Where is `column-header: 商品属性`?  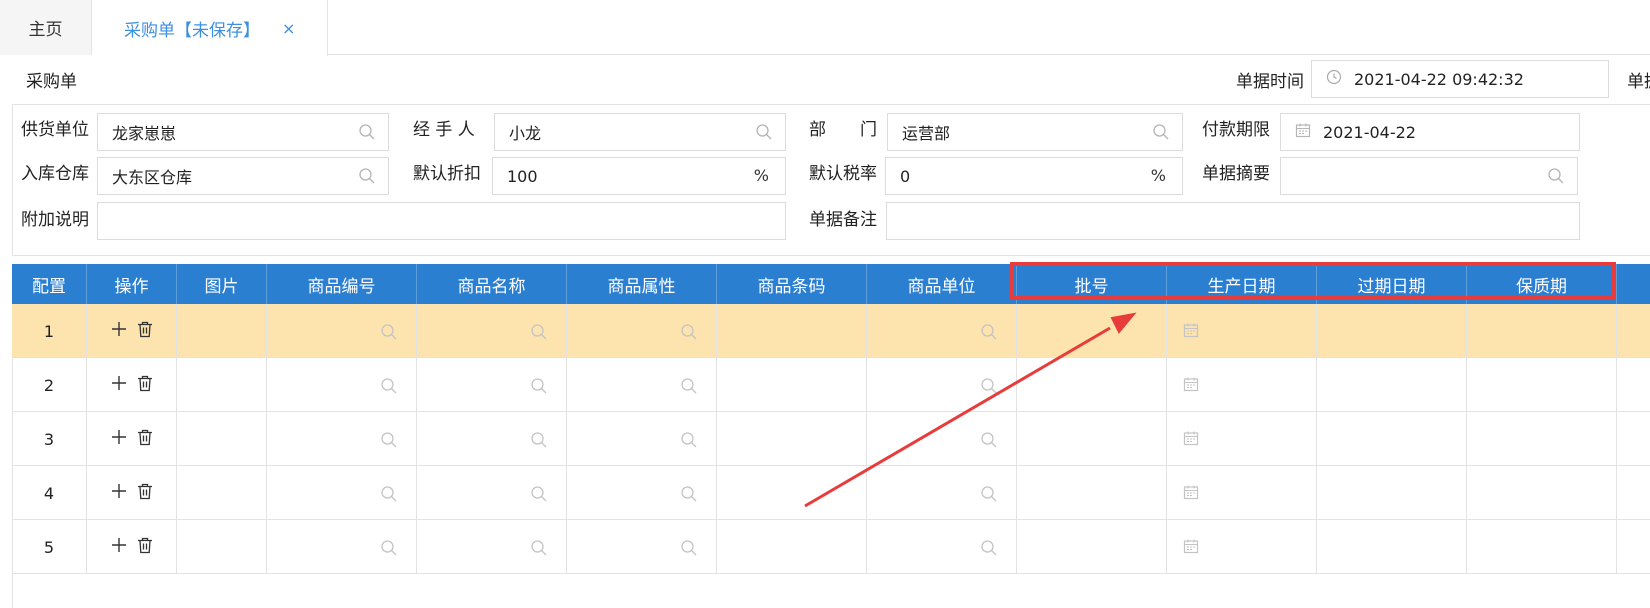 column-header: 商品属性 is located at coordinates (642, 284).